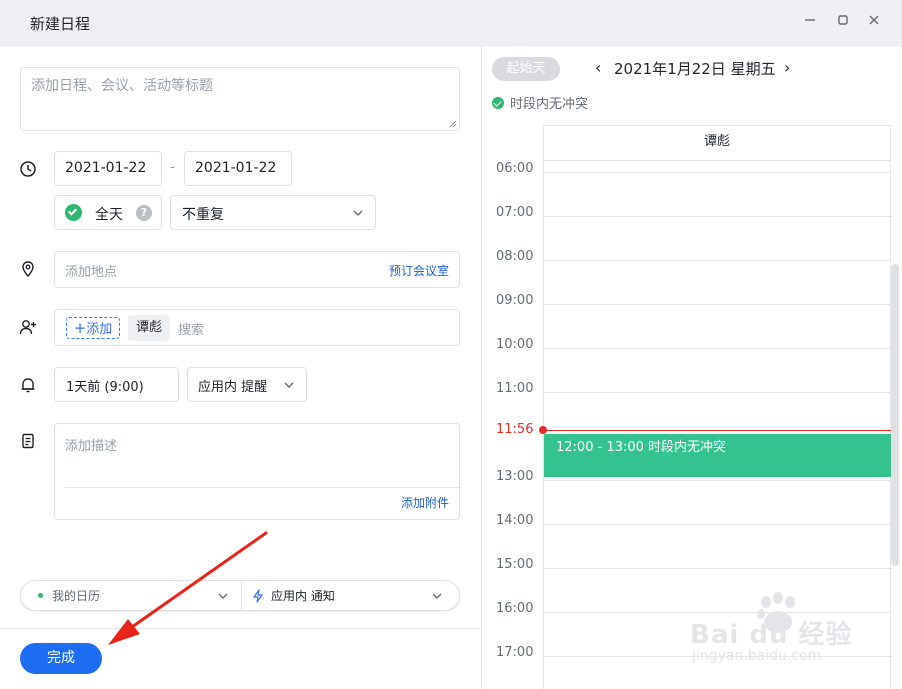 The height and width of the screenshot is (689, 902). I want to click on event-block: 12:00 - 13:00 时段内无冲突, so click(717, 455).